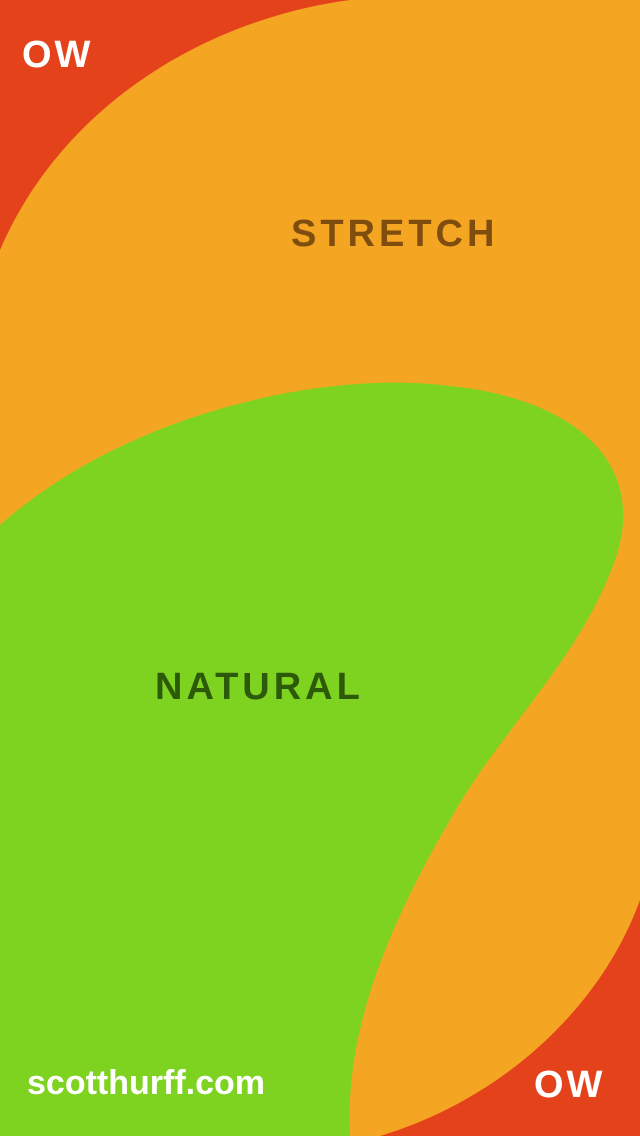 The height and width of the screenshot is (1136, 640). I want to click on logo-top: OW, so click(58, 55).